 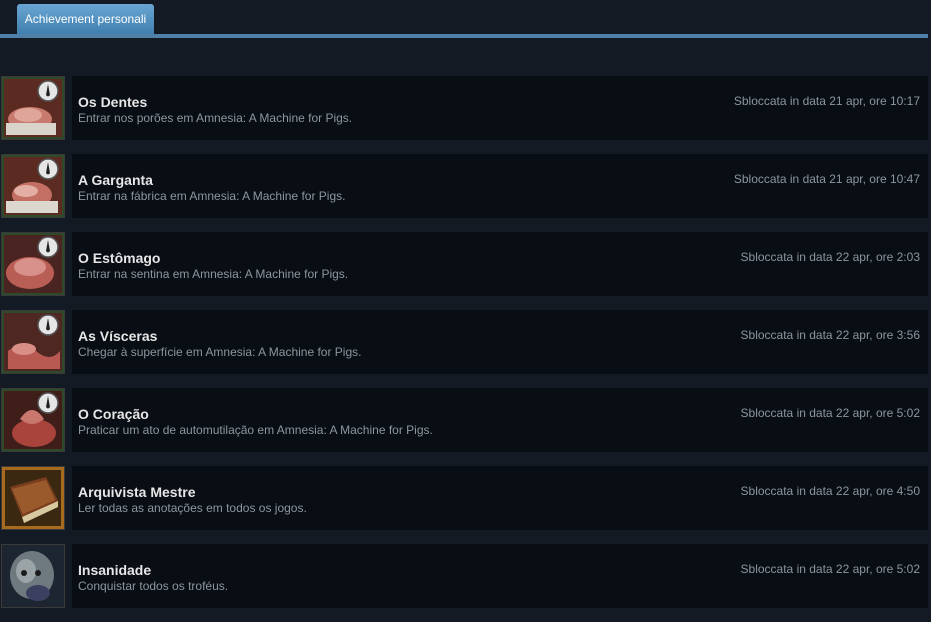 I want to click on achievement-unlock-date: Sbloccata in data 22 apr, ore 3:56, so click(x=830, y=335).